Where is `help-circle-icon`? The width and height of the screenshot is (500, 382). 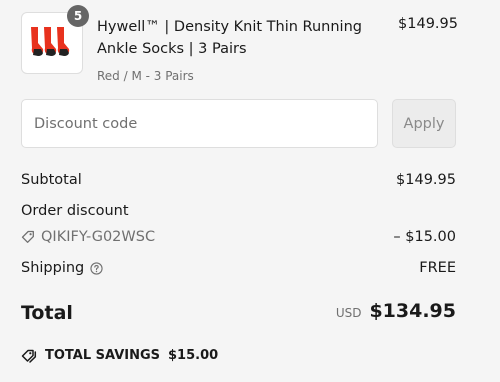
help-circle-icon is located at coordinates (96, 268).